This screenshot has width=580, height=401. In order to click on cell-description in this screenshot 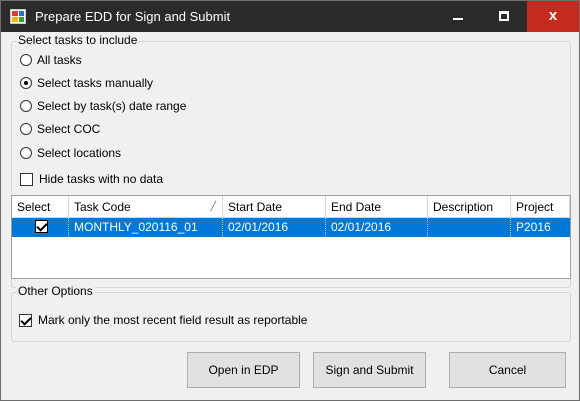, I will do `click(469, 227)`.